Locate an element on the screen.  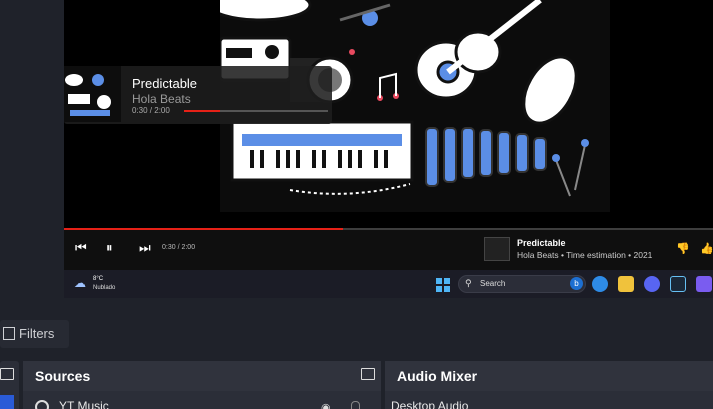
overlay-time: 0:30 / 2:00 is located at coordinates (151, 110).